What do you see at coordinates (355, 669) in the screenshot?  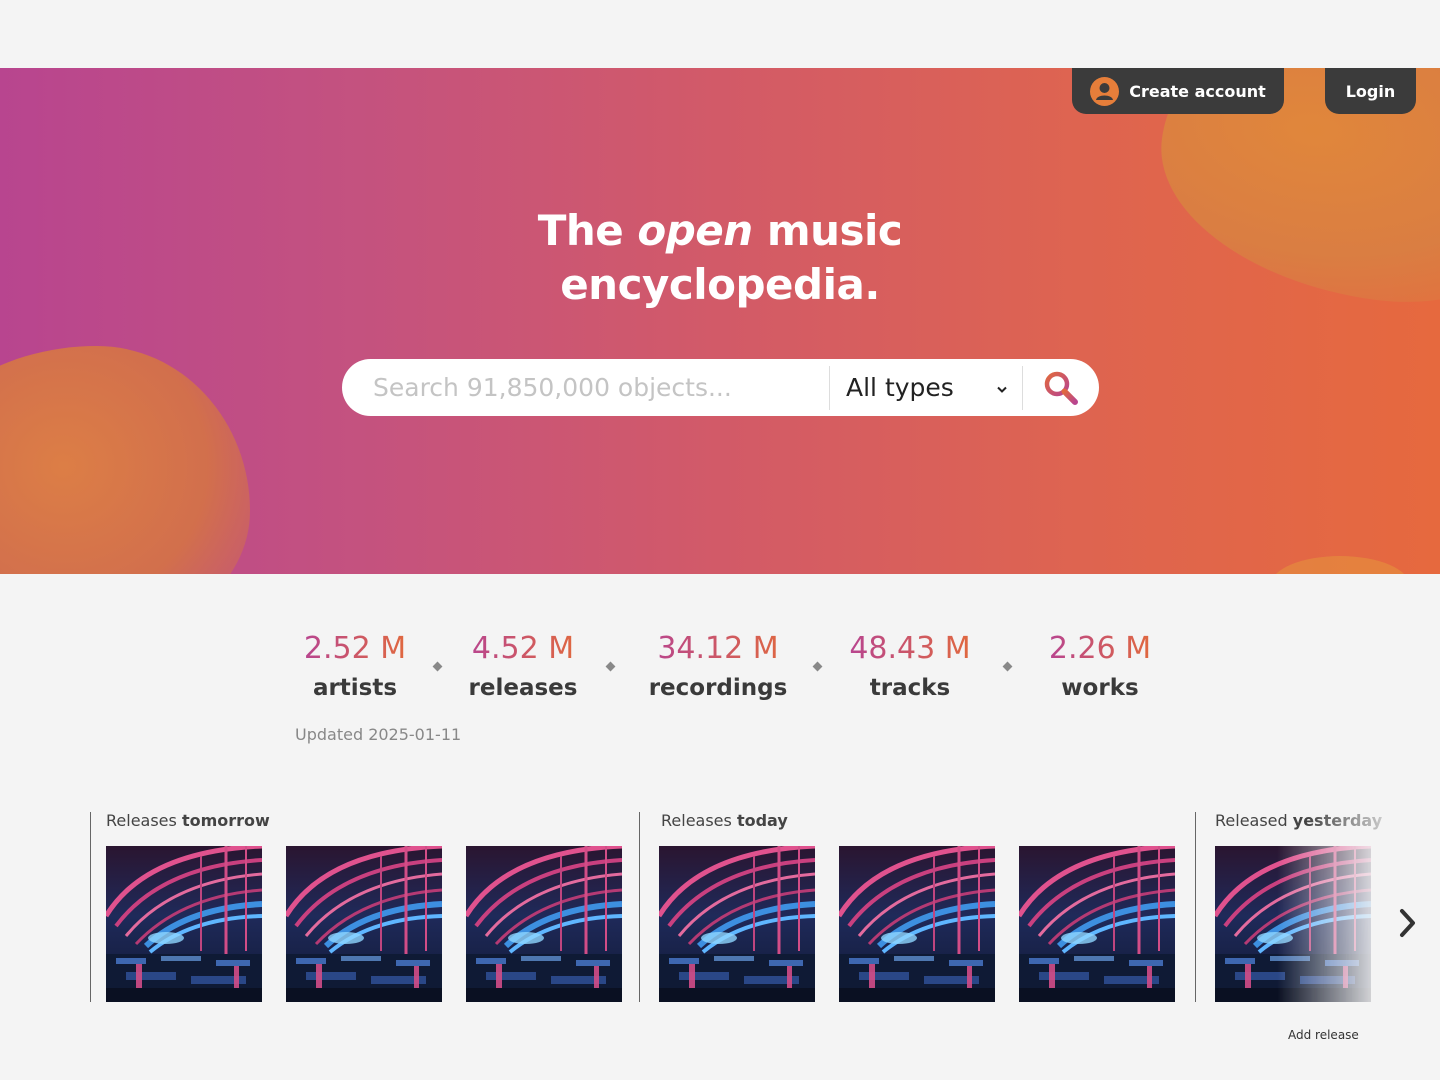 I see `stat-artists: 2.52 M artists` at bounding box center [355, 669].